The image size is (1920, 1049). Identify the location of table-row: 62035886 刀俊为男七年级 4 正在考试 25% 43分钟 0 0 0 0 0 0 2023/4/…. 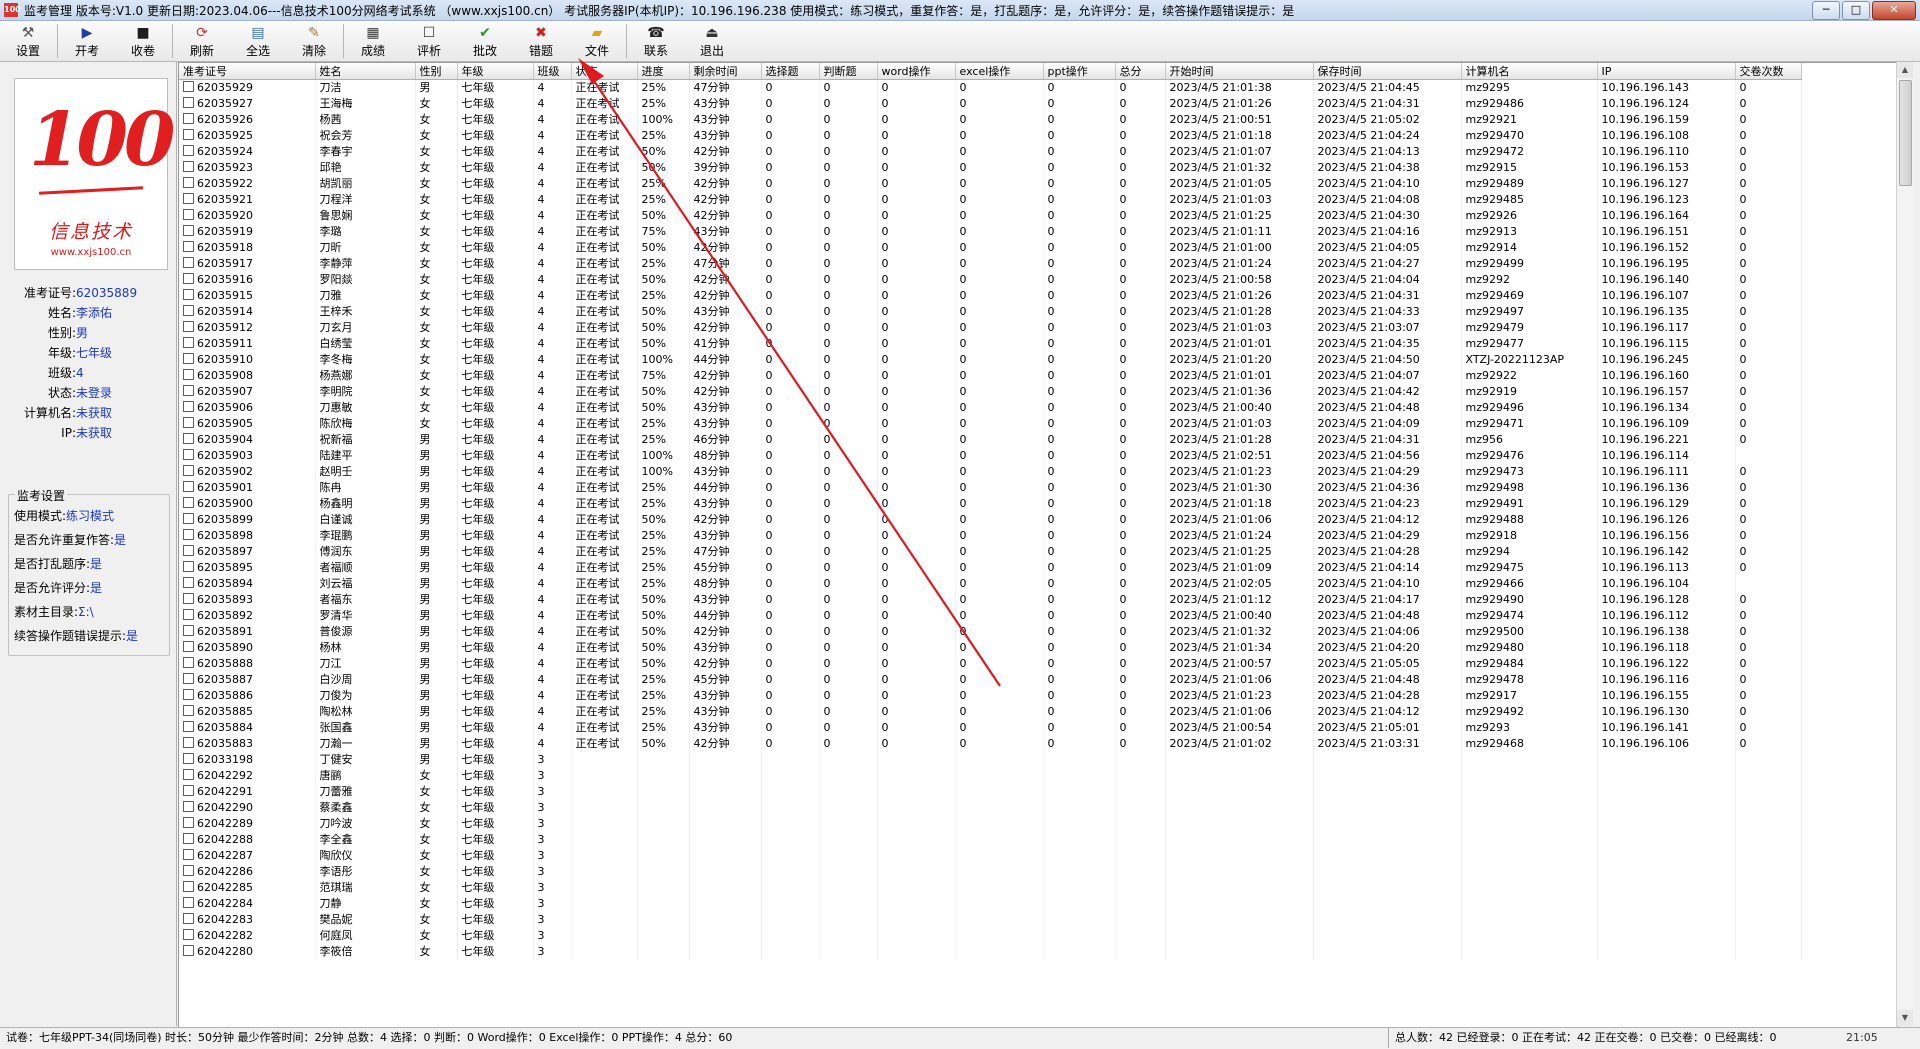
(990, 696).